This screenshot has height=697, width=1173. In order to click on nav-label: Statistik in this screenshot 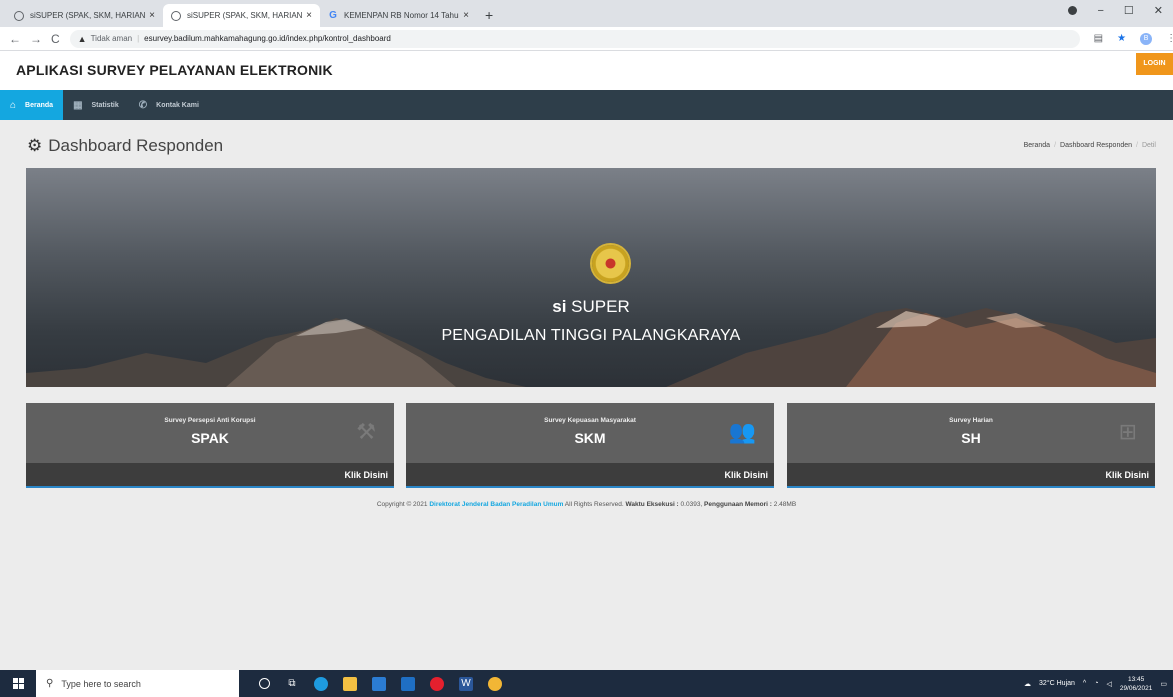, I will do `click(105, 105)`.